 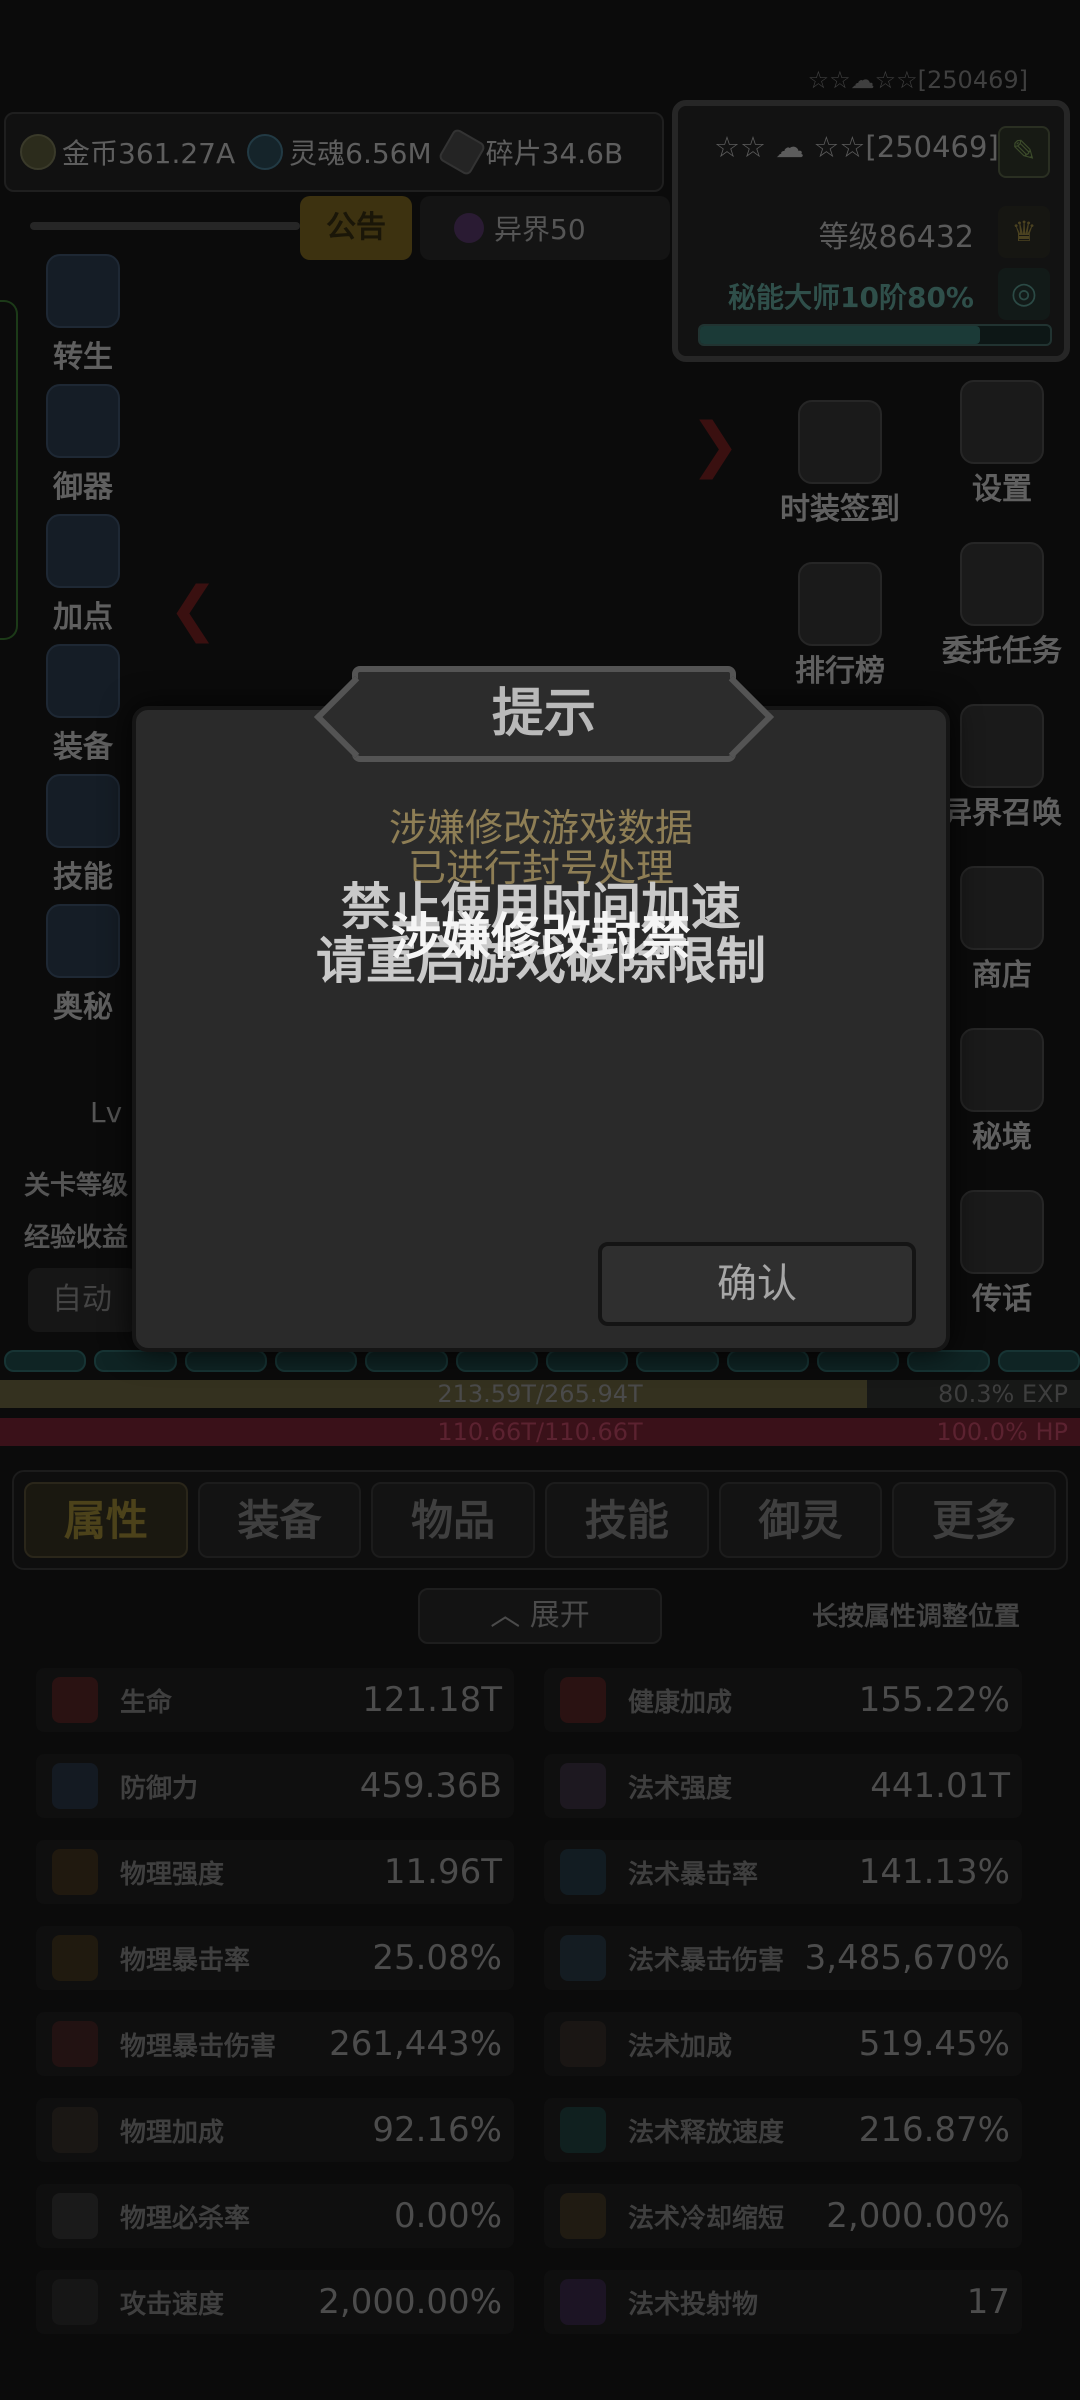 What do you see at coordinates (554, 153) in the screenshot?
I see `currency-shard-label: 碎片34.6B` at bounding box center [554, 153].